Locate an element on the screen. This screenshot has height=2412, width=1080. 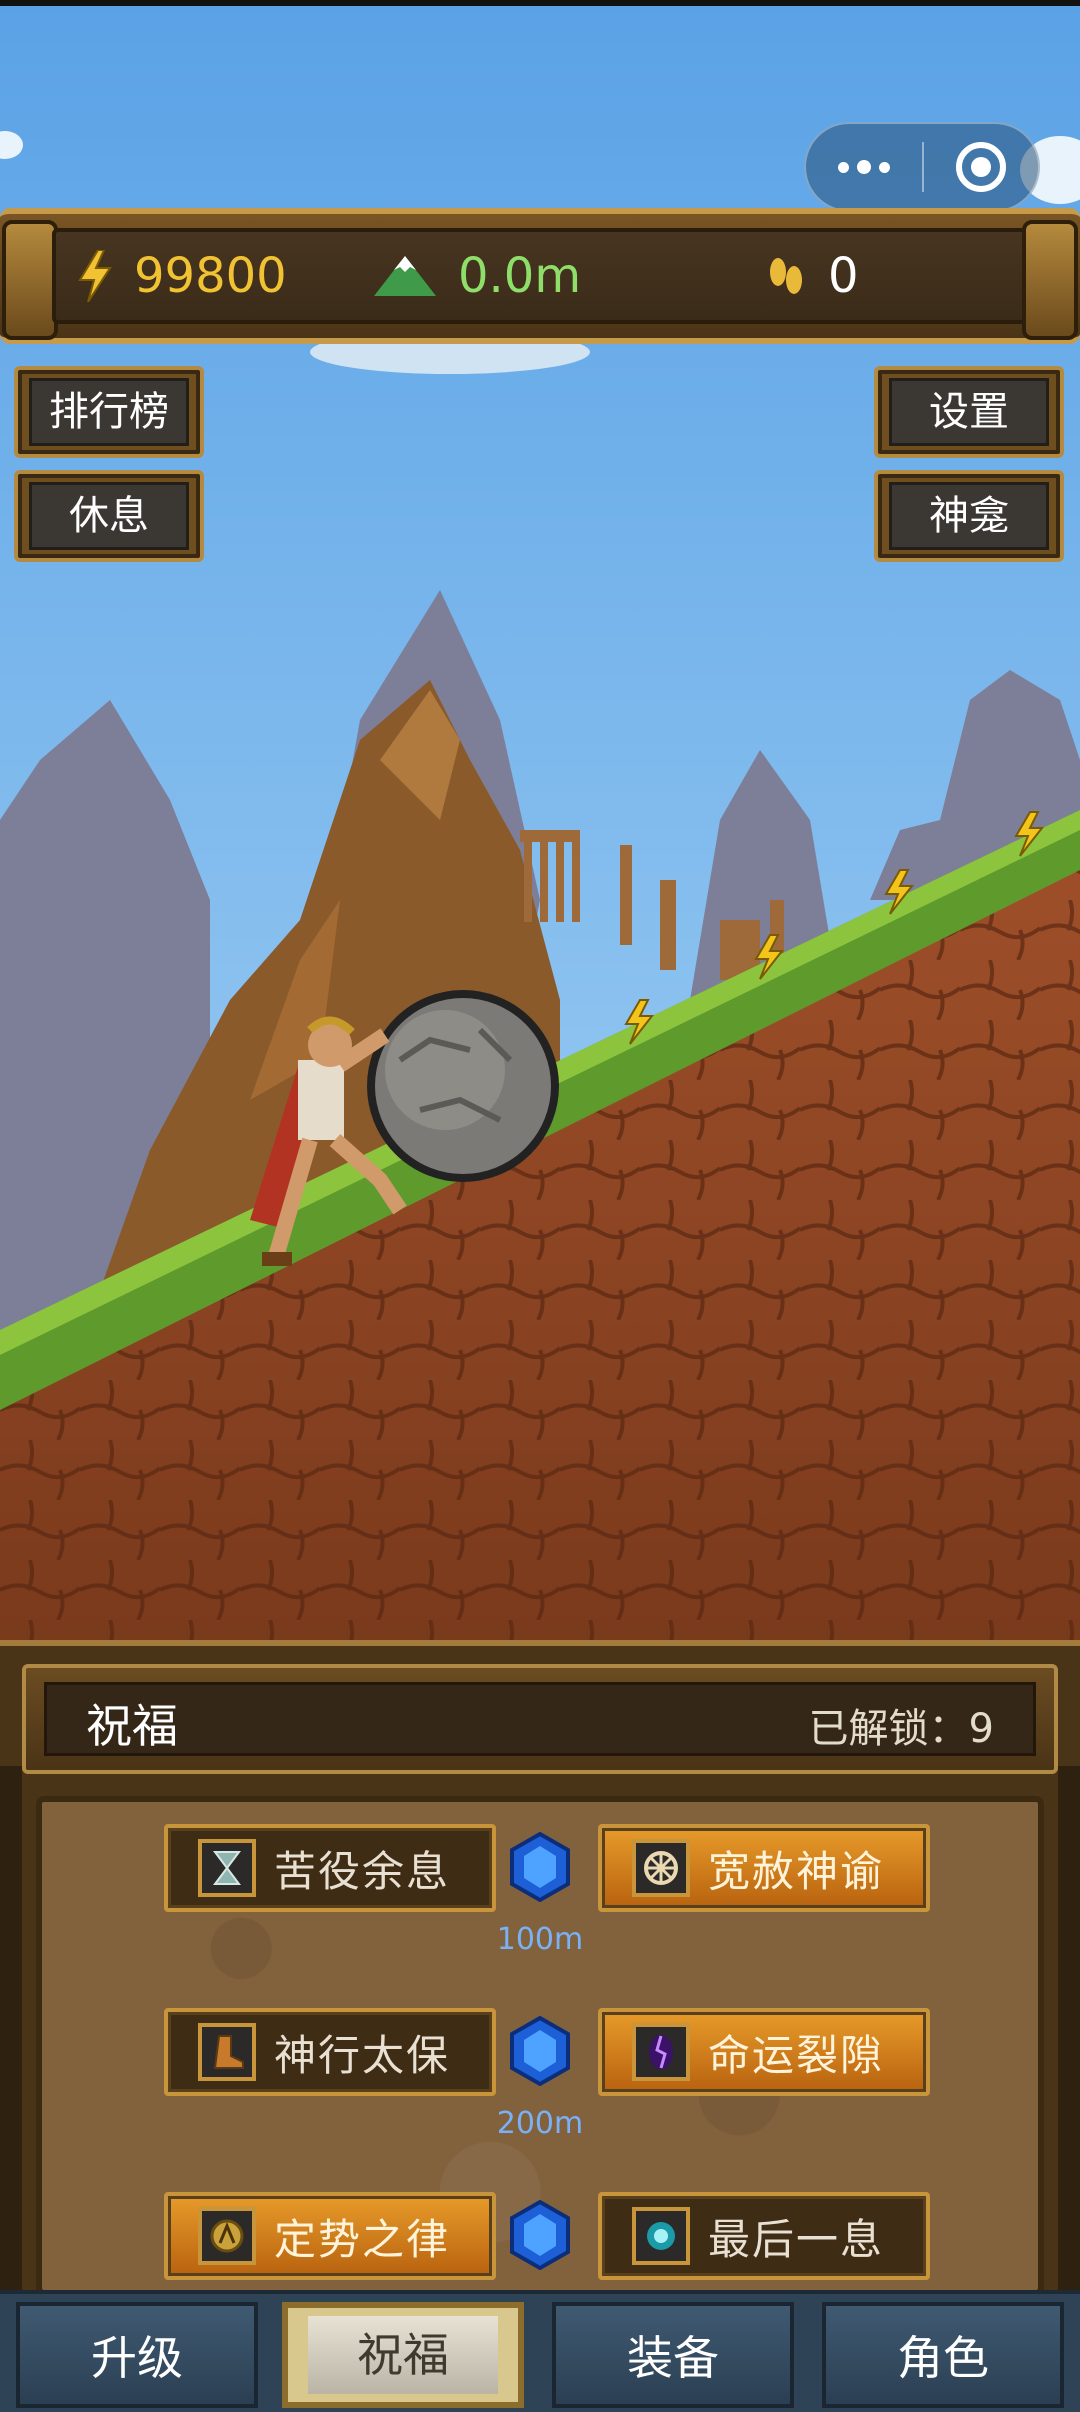
close-miniprogram-button is located at coordinates (981, 167).